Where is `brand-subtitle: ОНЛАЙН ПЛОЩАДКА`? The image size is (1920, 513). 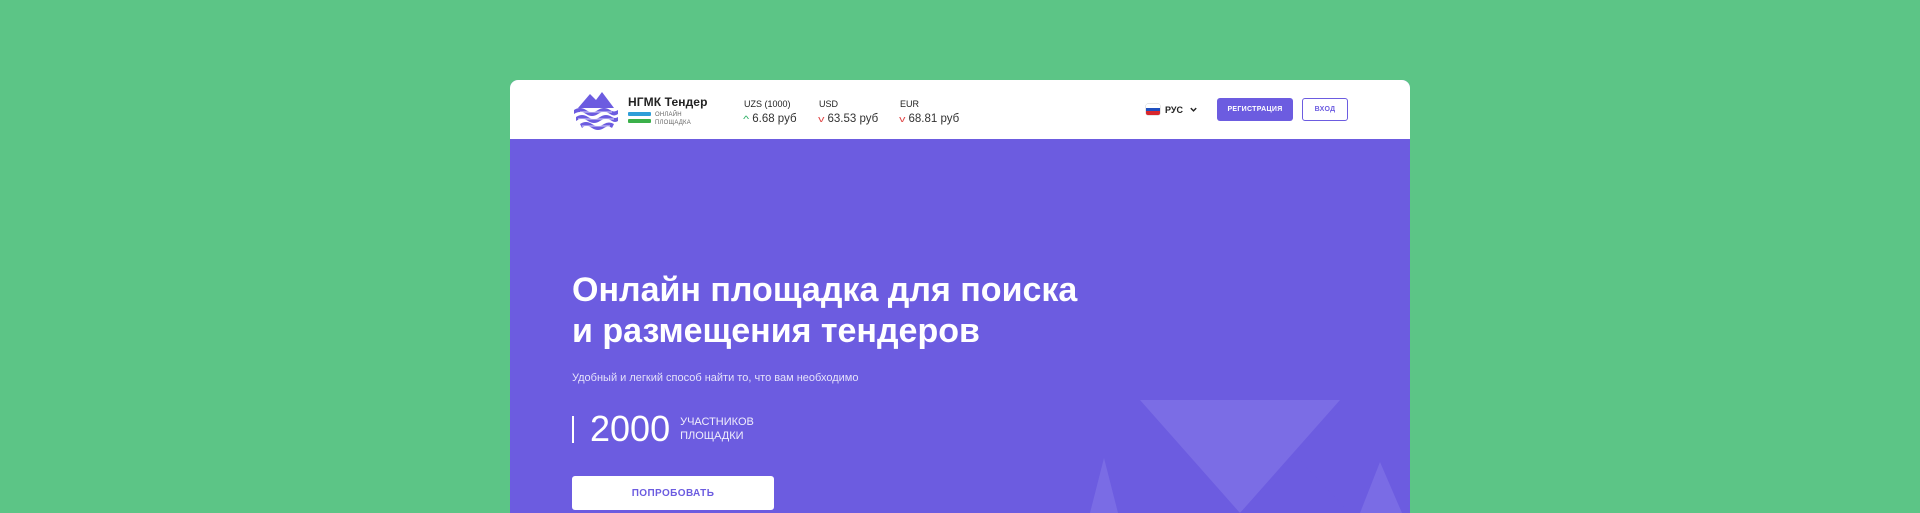 brand-subtitle: ОНЛАЙН ПЛОЩАДКА is located at coordinates (668, 119).